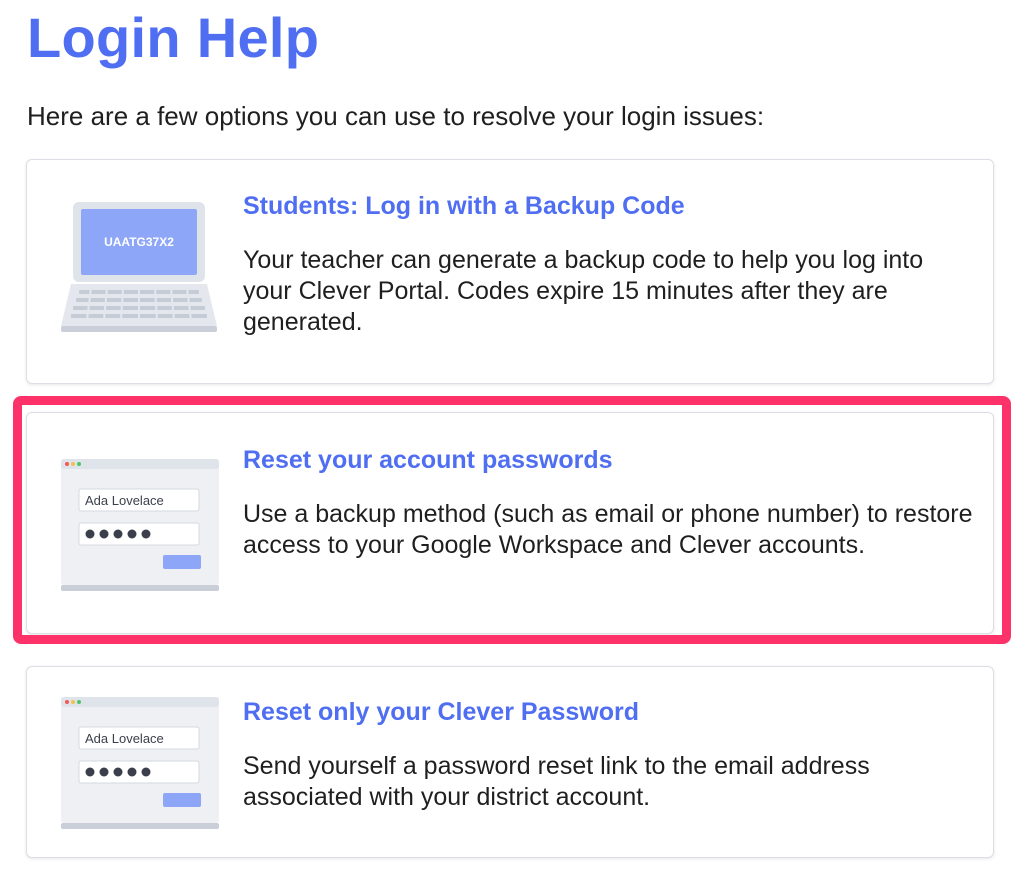 The width and height of the screenshot is (1024, 878). Describe the element at coordinates (139, 242) in the screenshot. I see `backup-code-text: UAATG37X2` at that location.